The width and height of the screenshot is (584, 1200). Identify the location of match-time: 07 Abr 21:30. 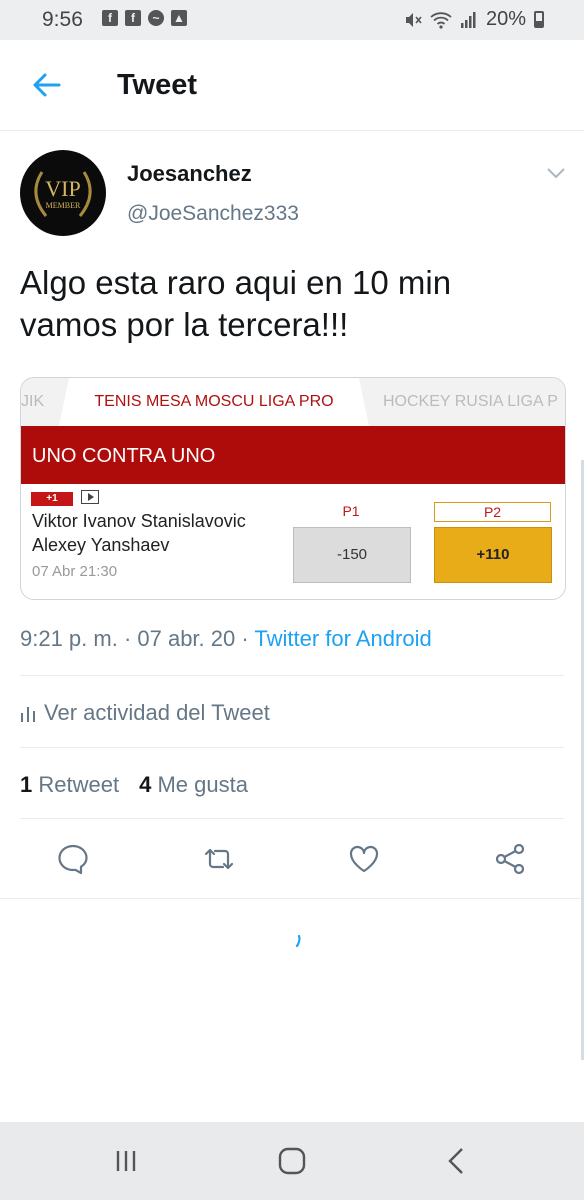
(75, 571).